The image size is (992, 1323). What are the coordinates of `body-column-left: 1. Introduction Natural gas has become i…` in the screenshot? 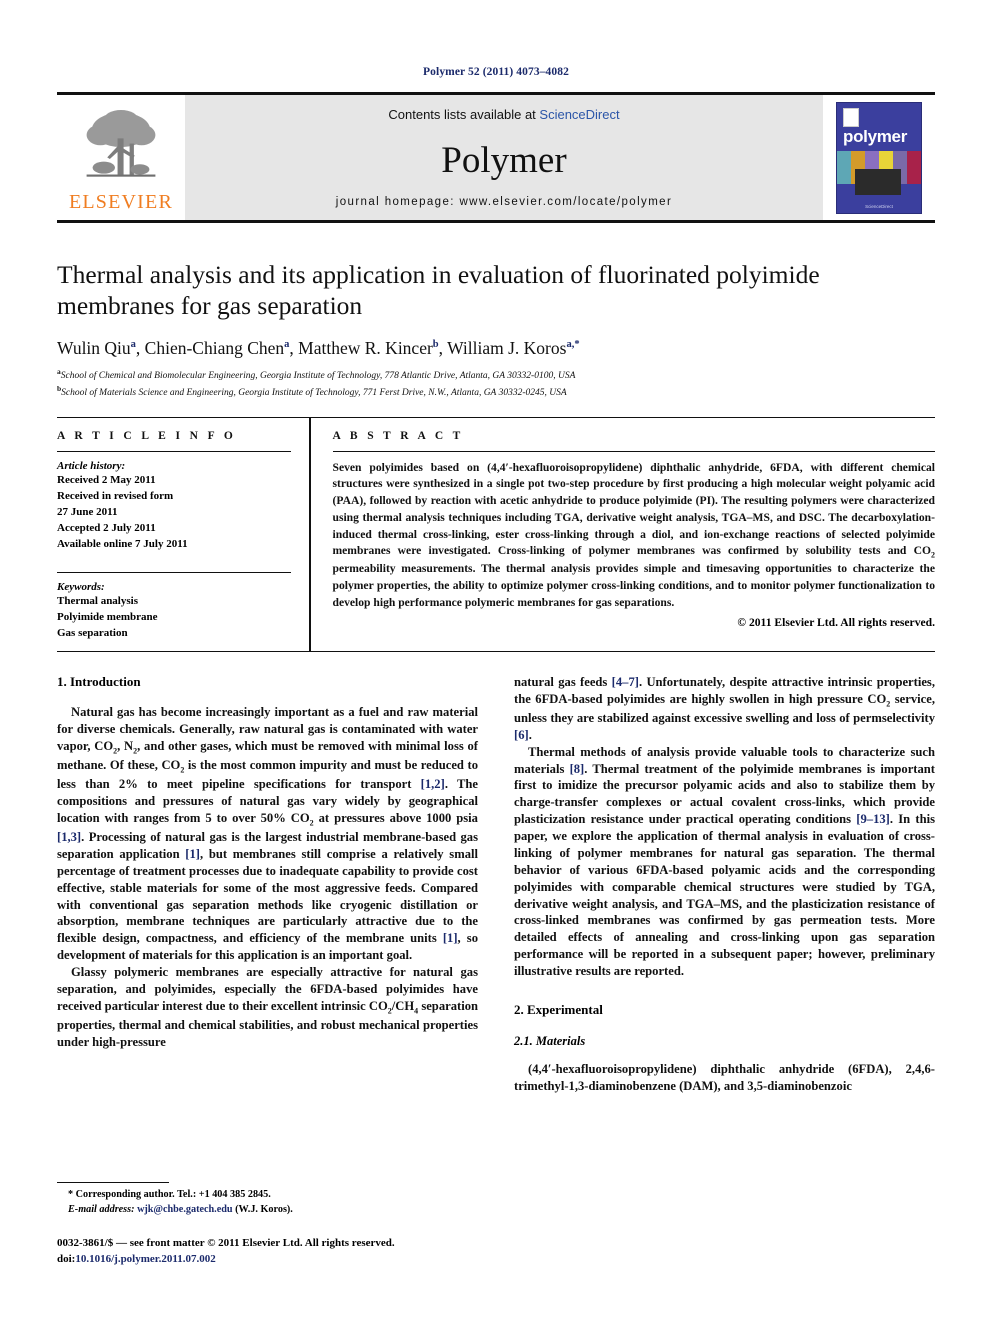 It's located at (267, 884).